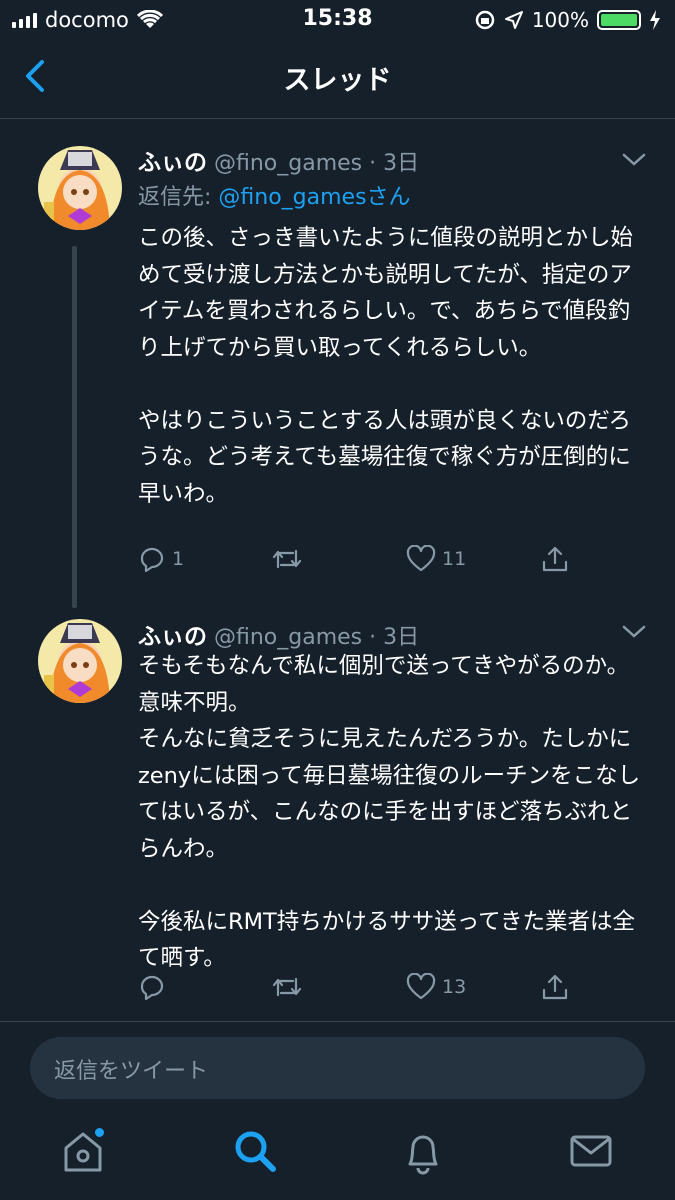  What do you see at coordinates (423, 1151) in the screenshot?
I see `notifications-icon` at bounding box center [423, 1151].